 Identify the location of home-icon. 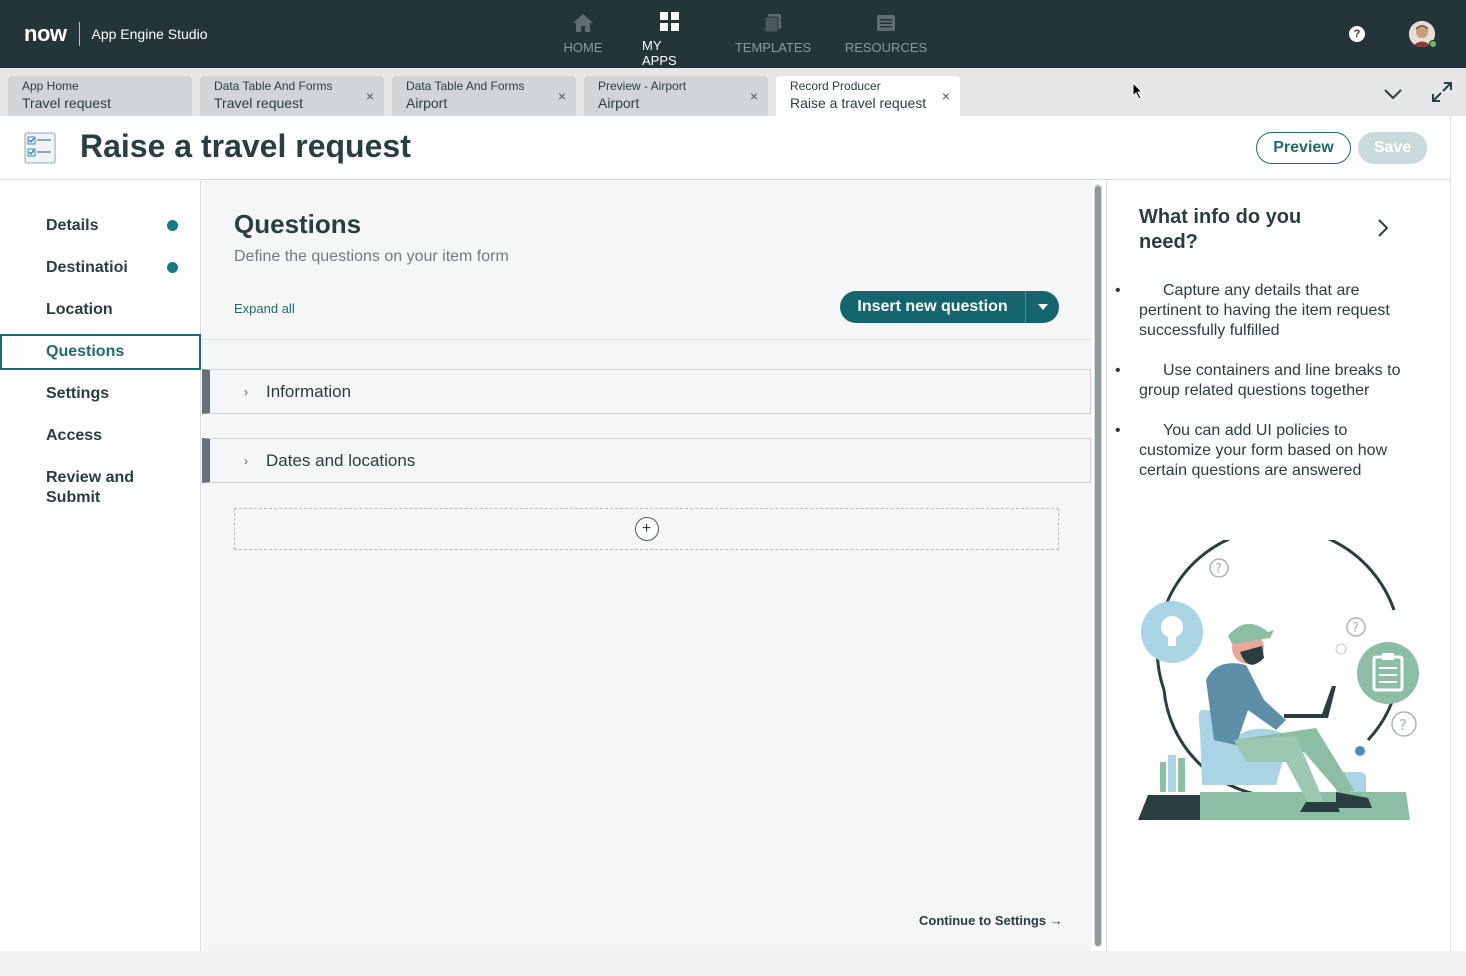
(583, 23).